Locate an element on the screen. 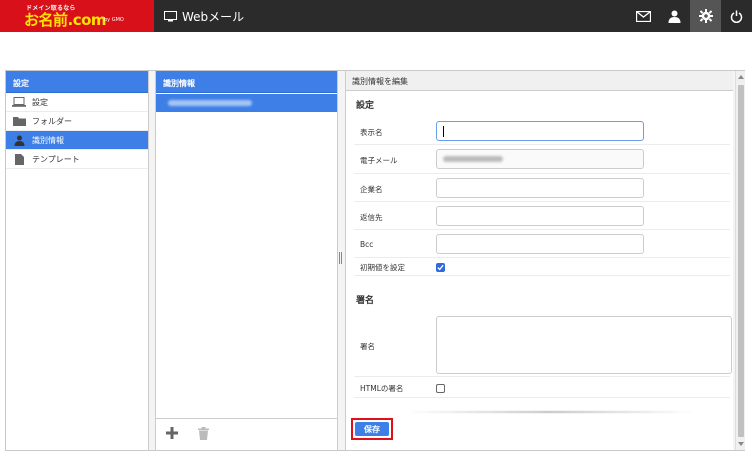 This screenshot has height=461, width=752. company-input is located at coordinates (540, 188).